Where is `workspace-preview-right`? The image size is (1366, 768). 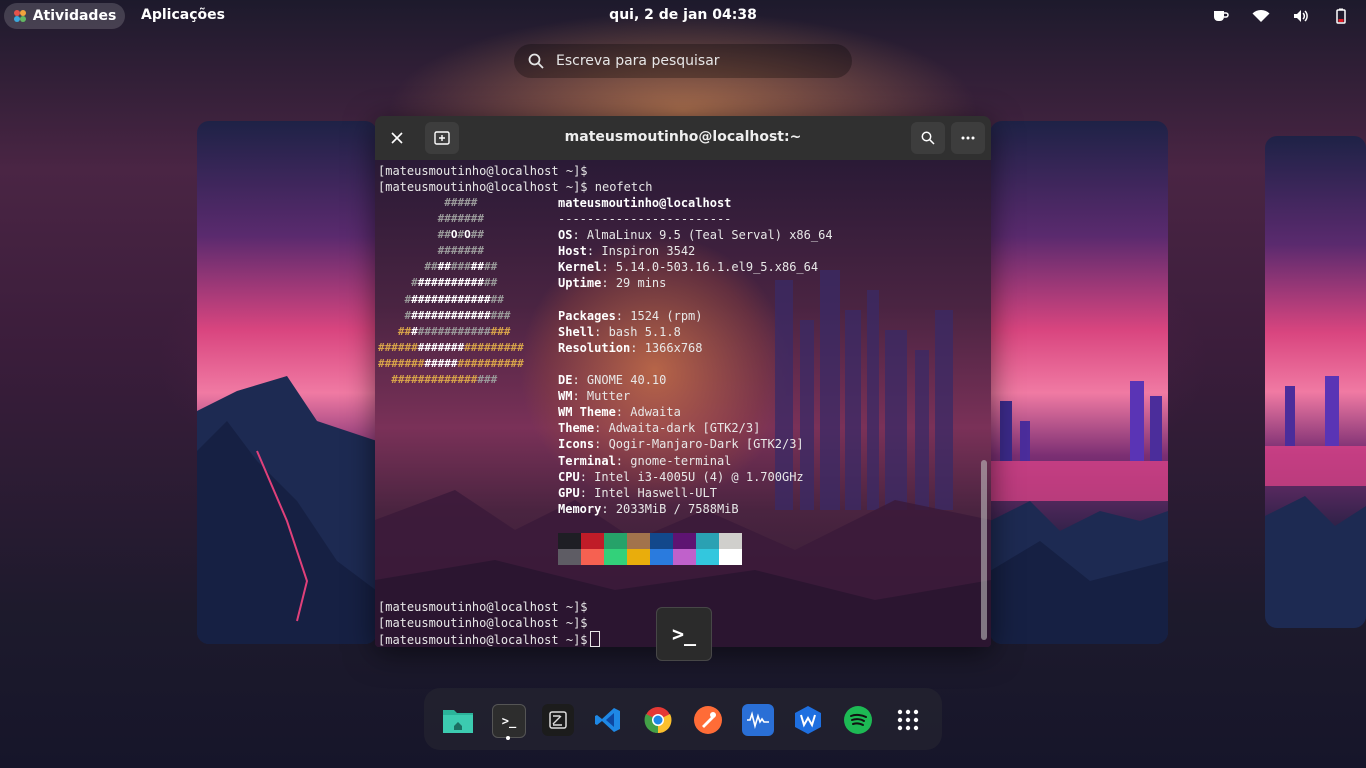
workspace-preview-right is located at coordinates (1079, 382).